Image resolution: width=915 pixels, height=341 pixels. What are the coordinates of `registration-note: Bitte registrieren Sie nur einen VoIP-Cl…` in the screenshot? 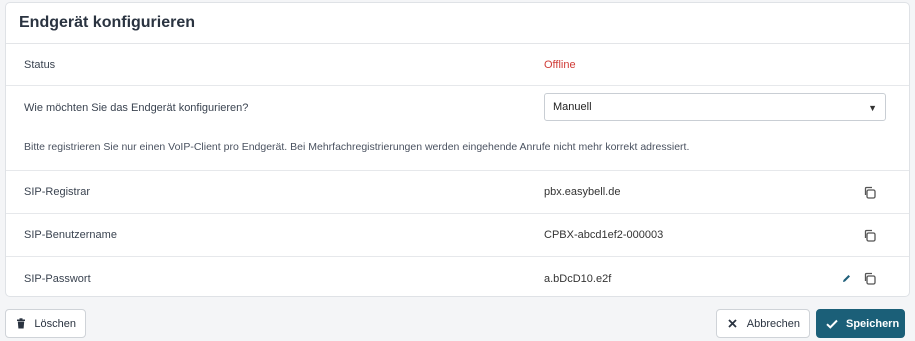 It's located at (357, 147).